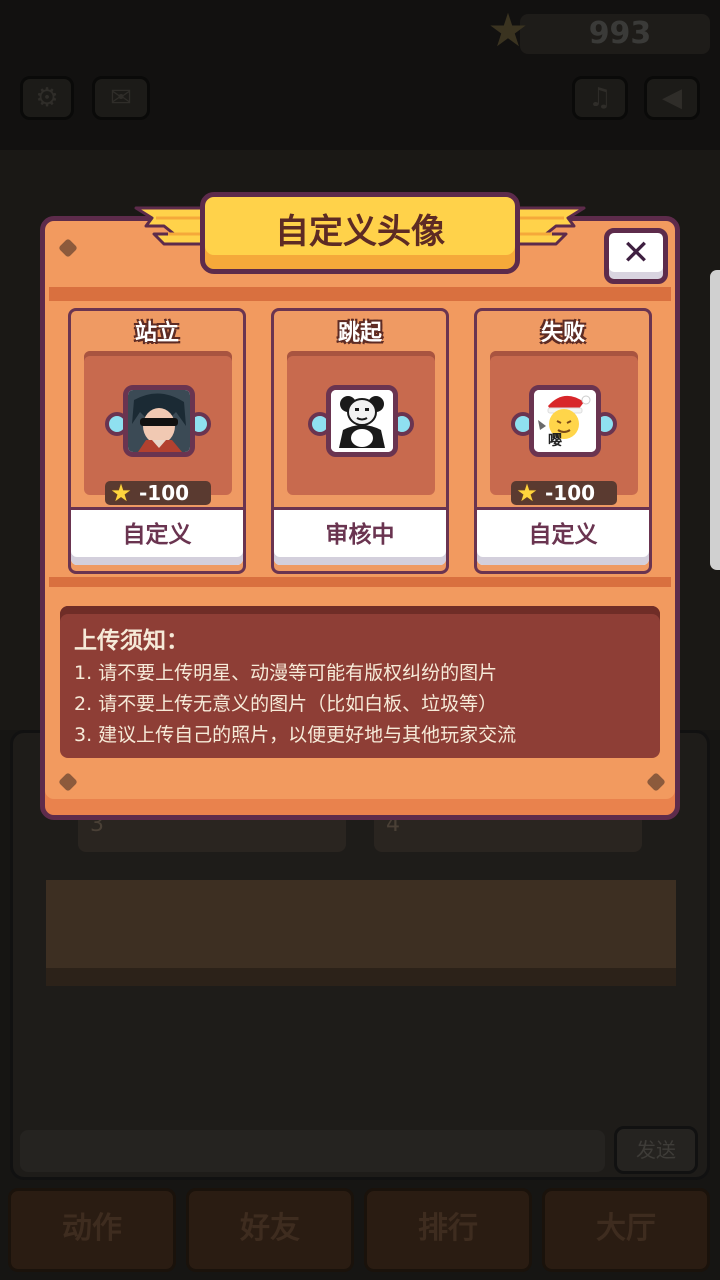  I want to click on tab-lobby: 大厅, so click(626, 1230).